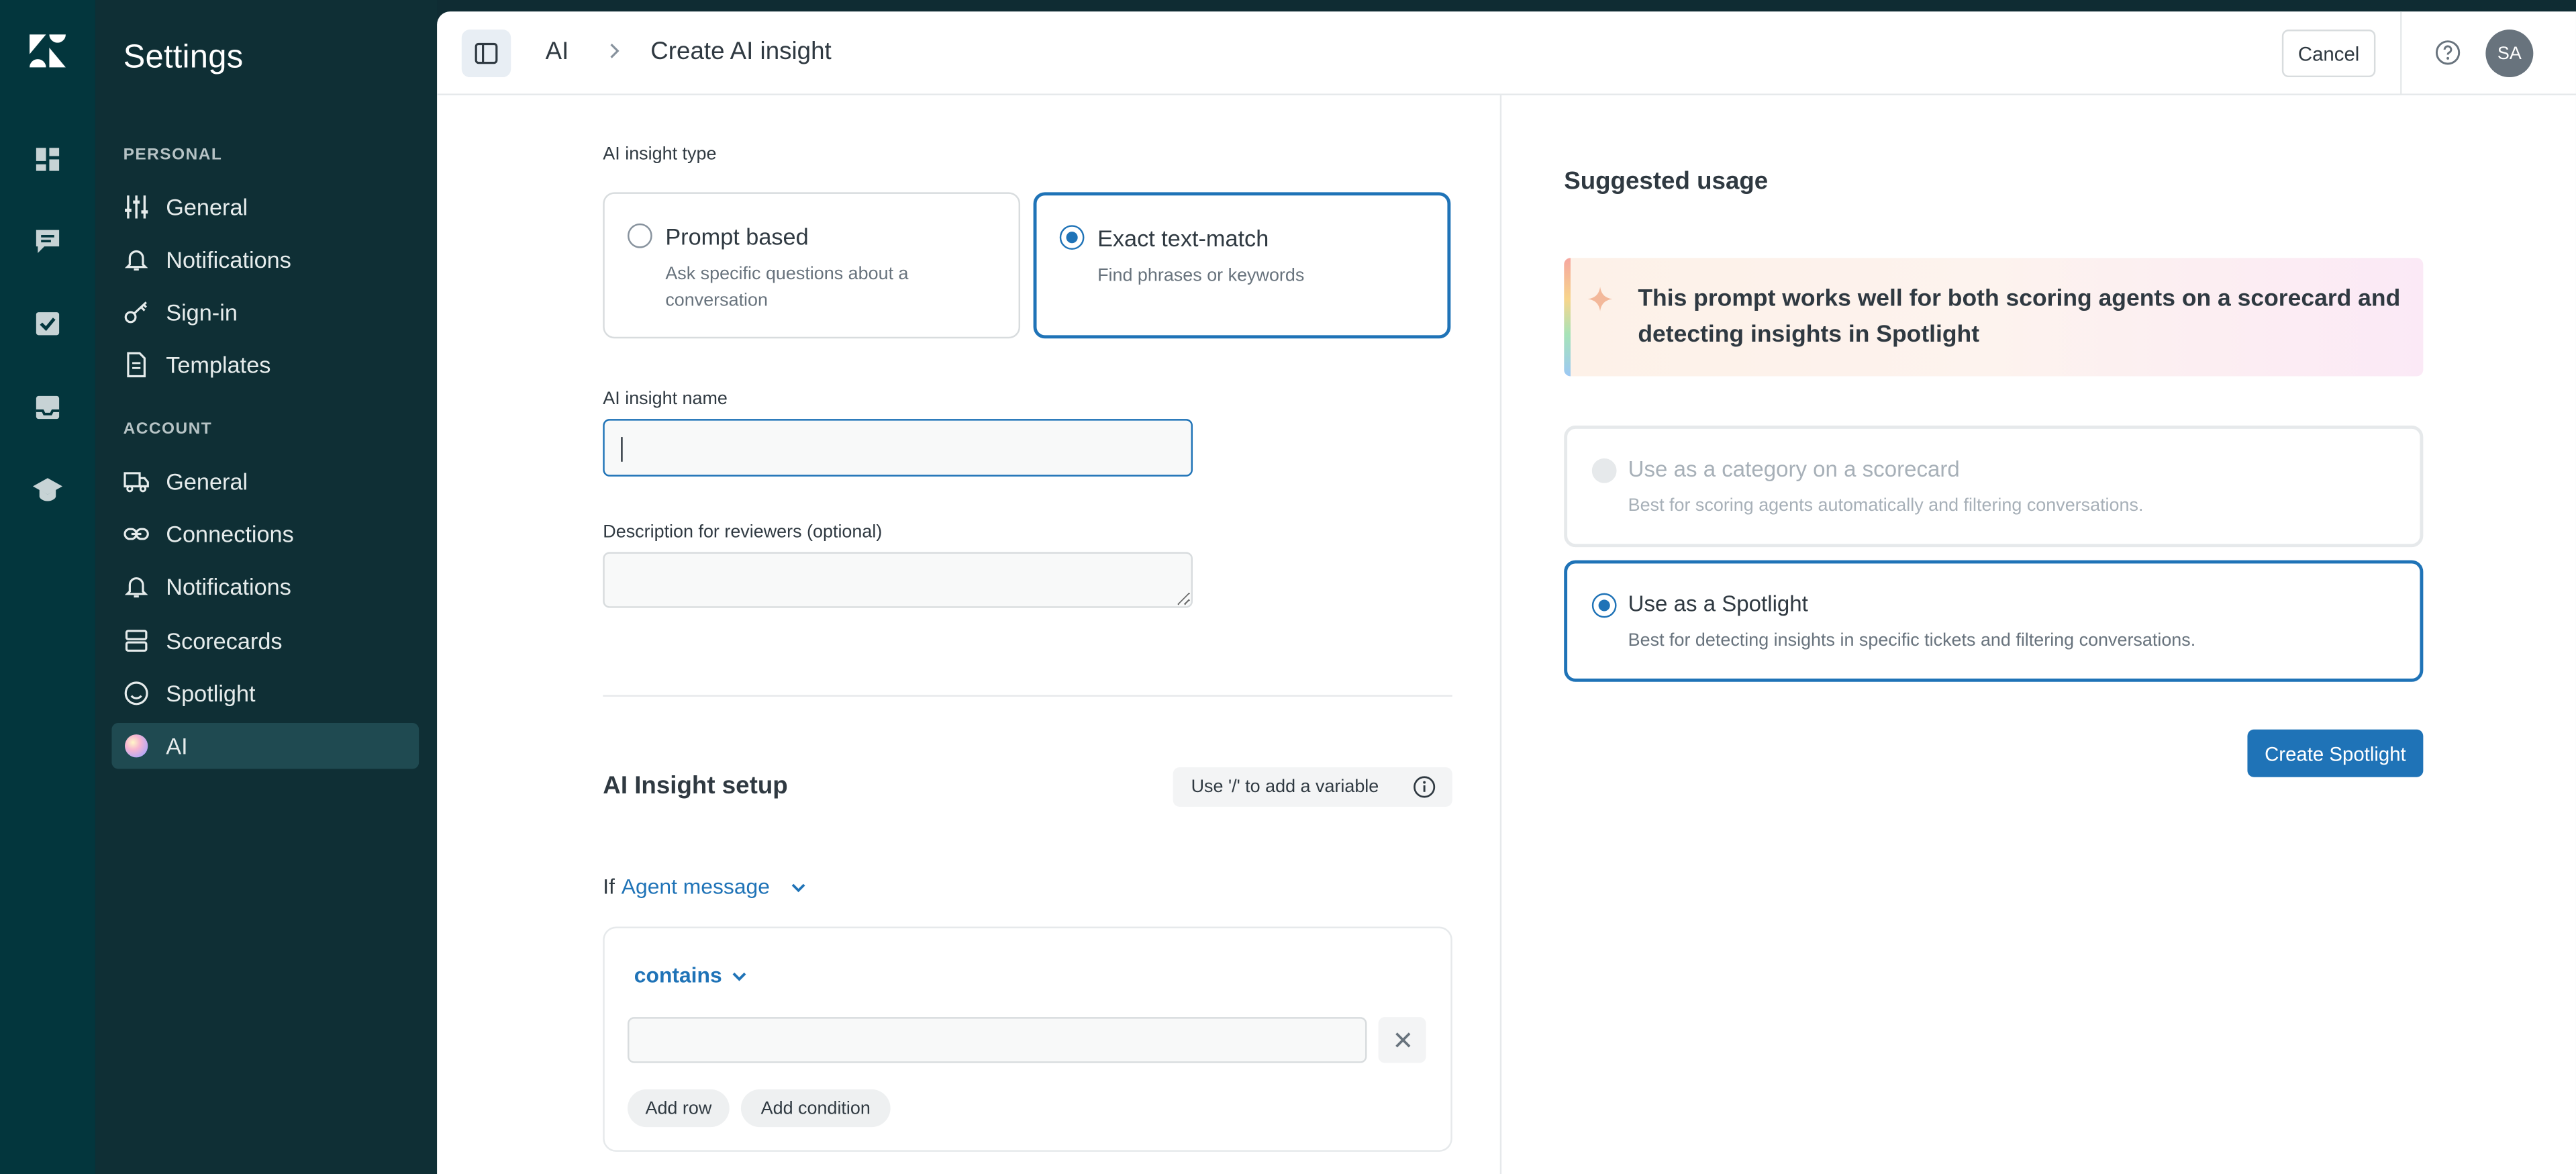 This screenshot has height=1174, width=2576. I want to click on variable-hint-text: Use '/' to add a variable, so click(1285, 787).